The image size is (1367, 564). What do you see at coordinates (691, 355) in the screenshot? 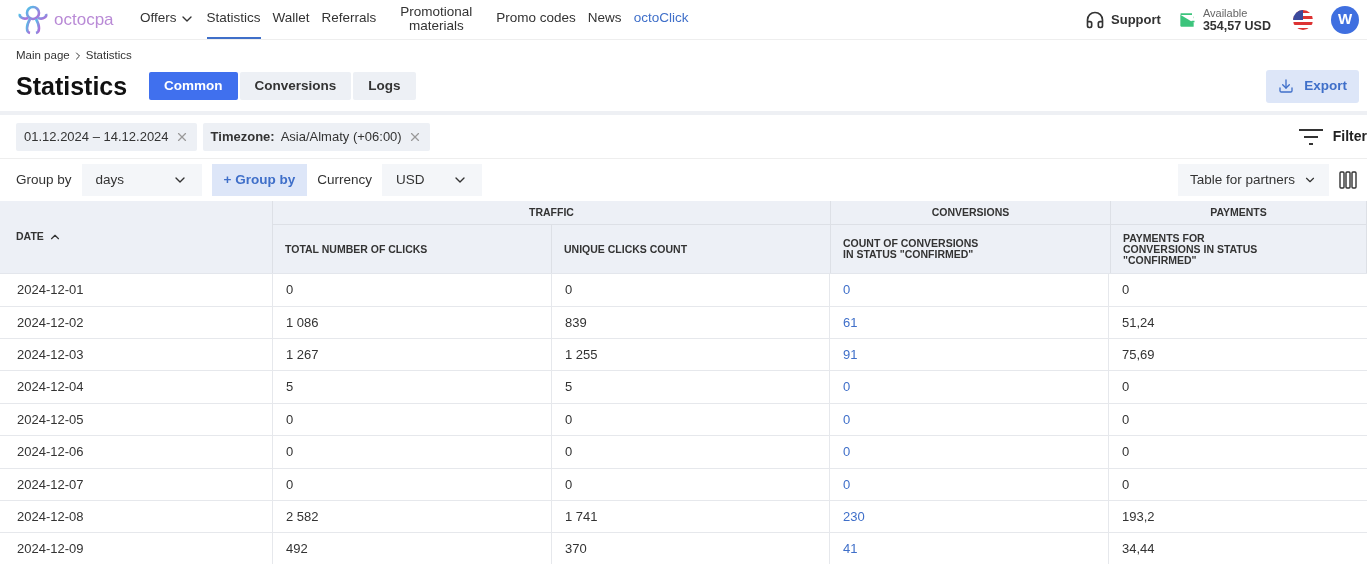
I see `table-cell: 1 255` at bounding box center [691, 355].